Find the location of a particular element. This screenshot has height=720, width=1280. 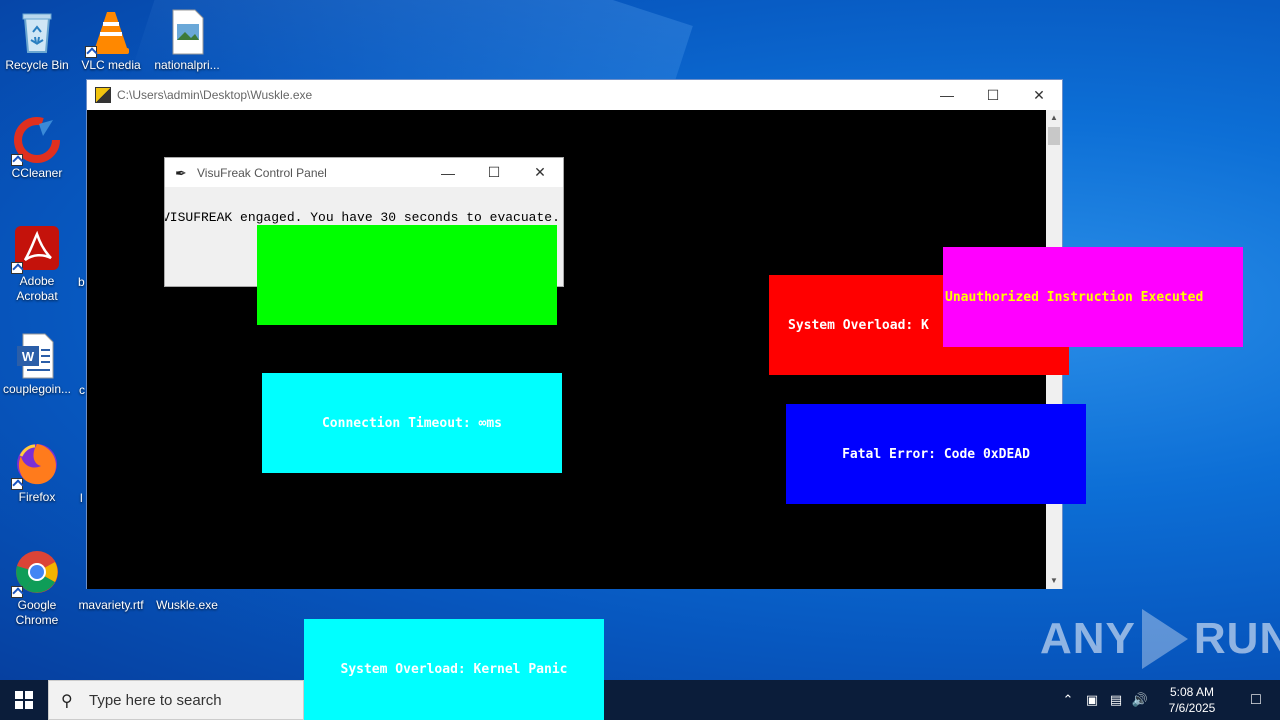

anyrun-watermark: ANY RUN is located at coordinates (1160, 639).